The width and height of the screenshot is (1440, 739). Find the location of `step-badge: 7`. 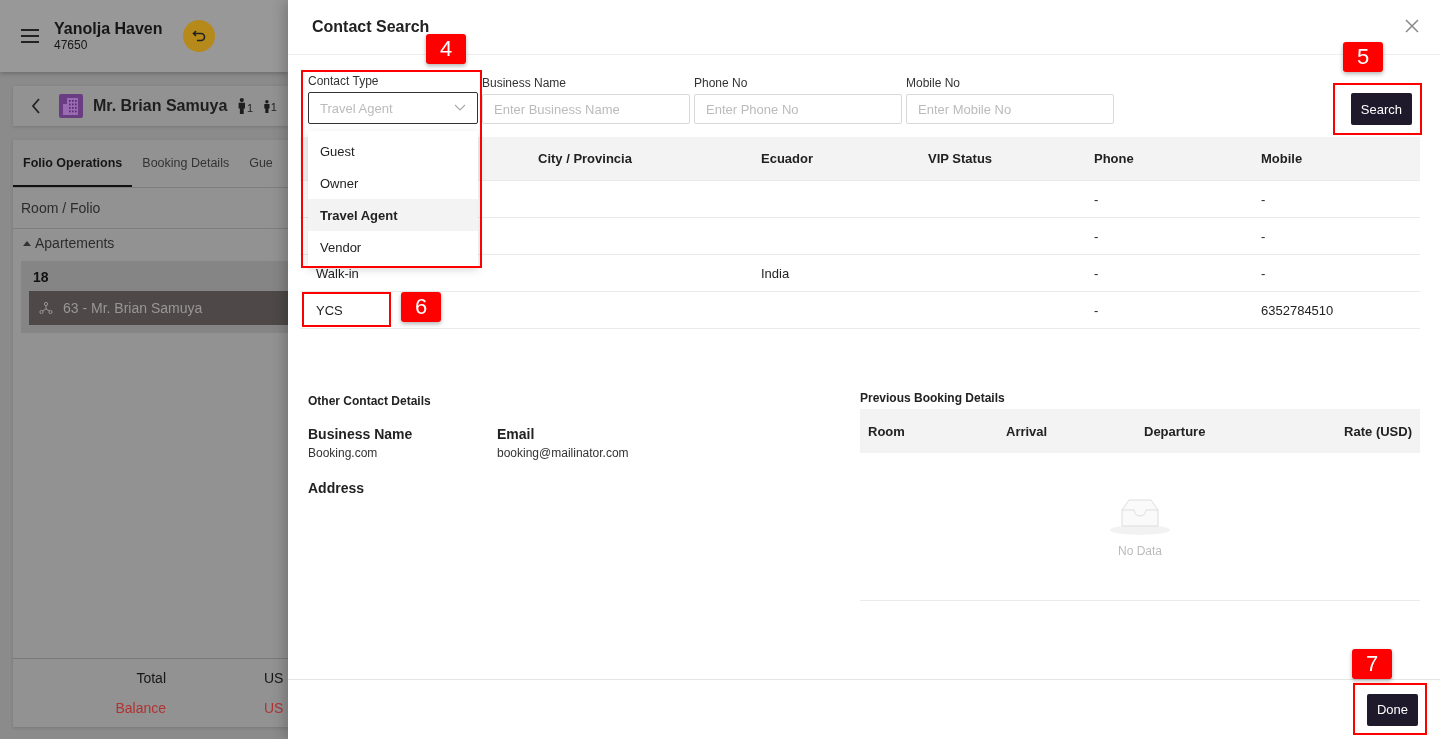

step-badge: 7 is located at coordinates (1372, 664).